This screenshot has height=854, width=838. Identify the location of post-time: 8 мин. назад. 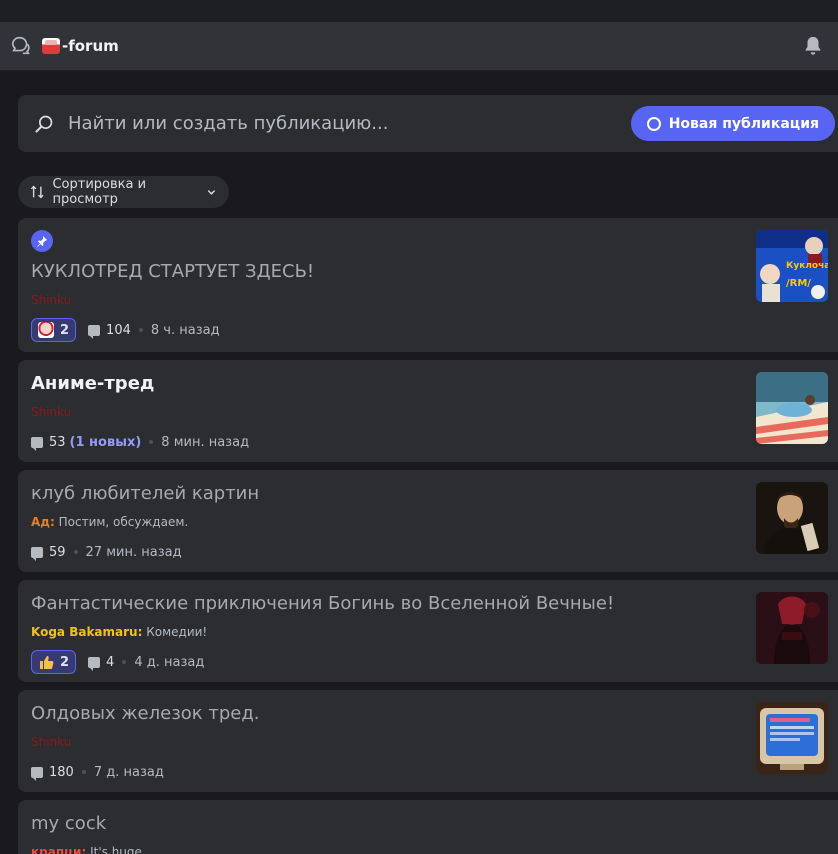
(205, 442).